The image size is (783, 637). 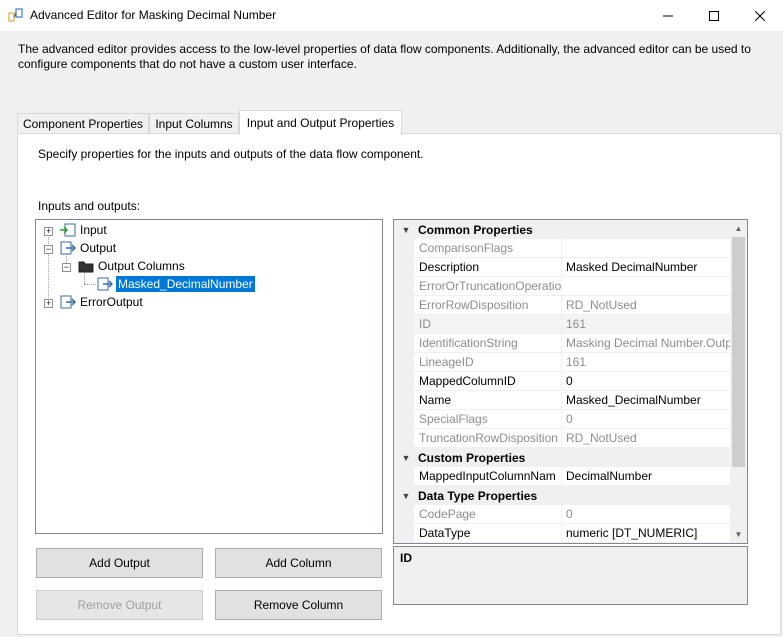 I want to click on tree-item-error-output: ErrorOutput, so click(x=111, y=302).